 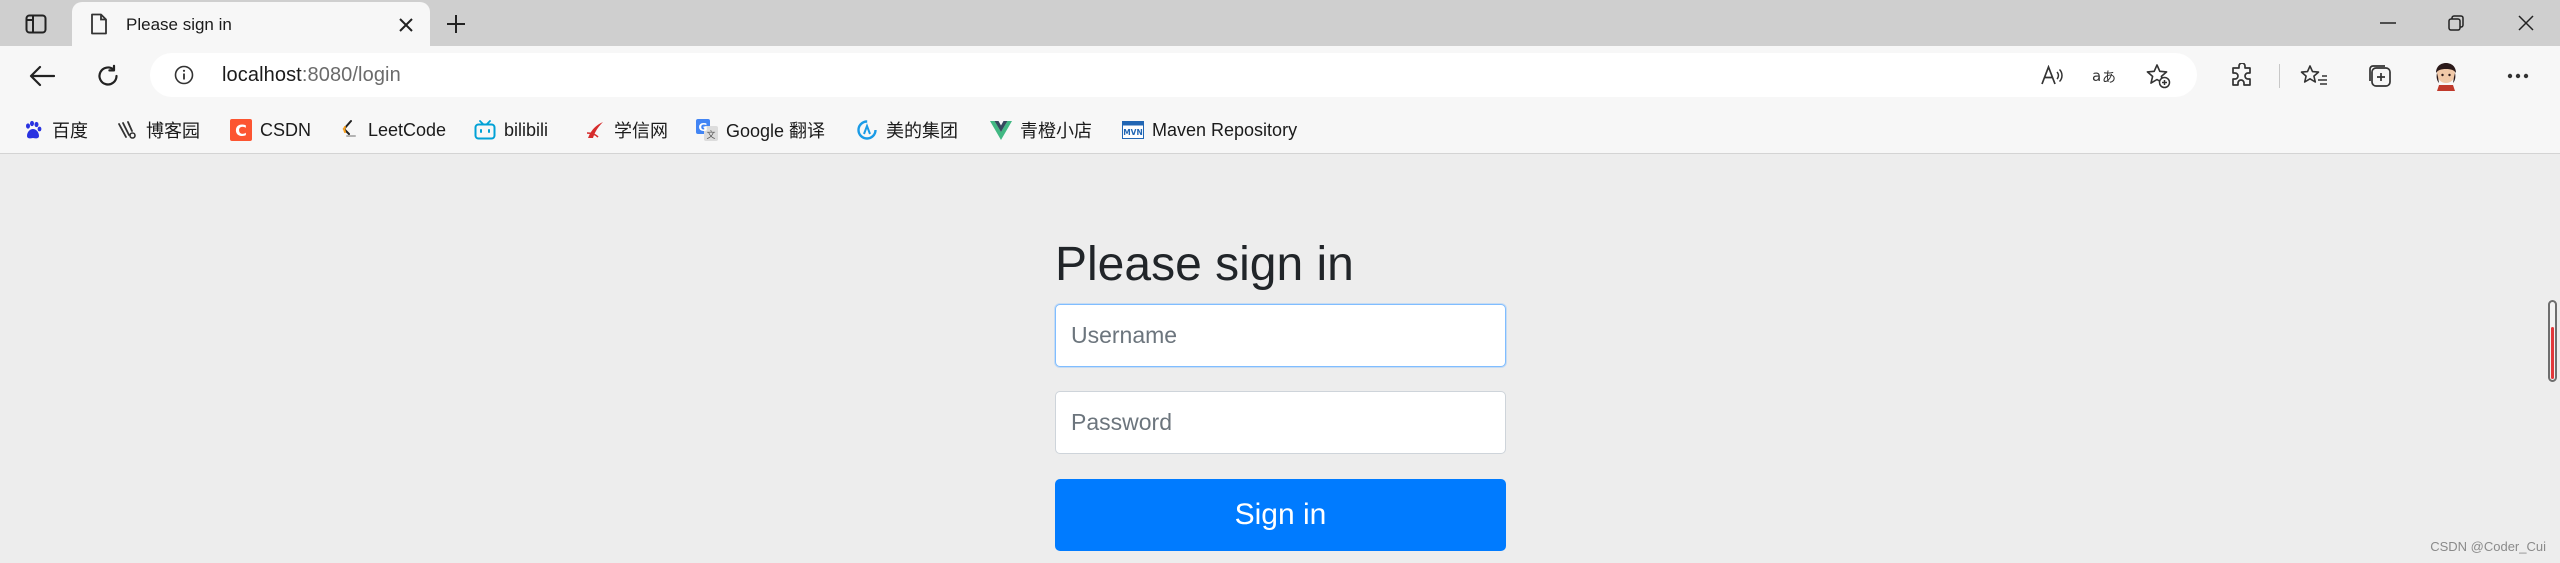 I want to click on bookmark-maven-repository: MVN Maven Repository, so click(x=1209, y=130).